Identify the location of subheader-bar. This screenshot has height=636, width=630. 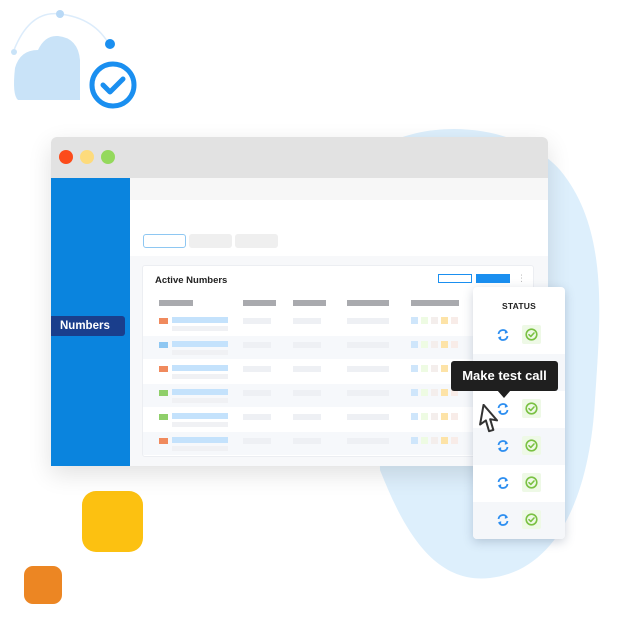
(339, 189).